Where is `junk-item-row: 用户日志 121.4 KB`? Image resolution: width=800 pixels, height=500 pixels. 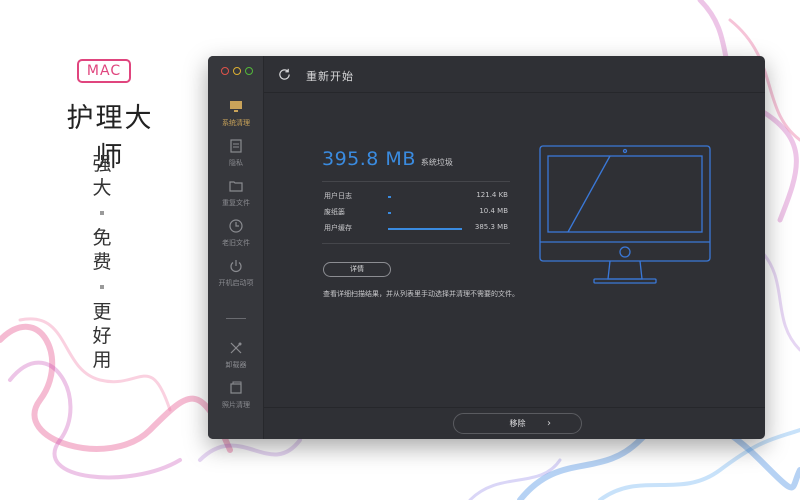 junk-item-row: 用户日志 121.4 KB is located at coordinates (416, 197).